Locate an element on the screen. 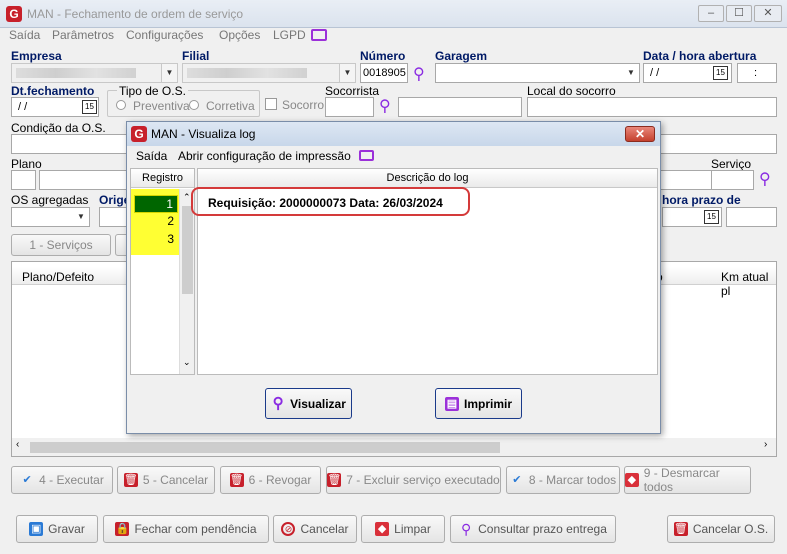 Image resolution: width=787 pixels, height=554 pixels. dialog-title: MAN - Visualiza log is located at coordinates (203, 134).